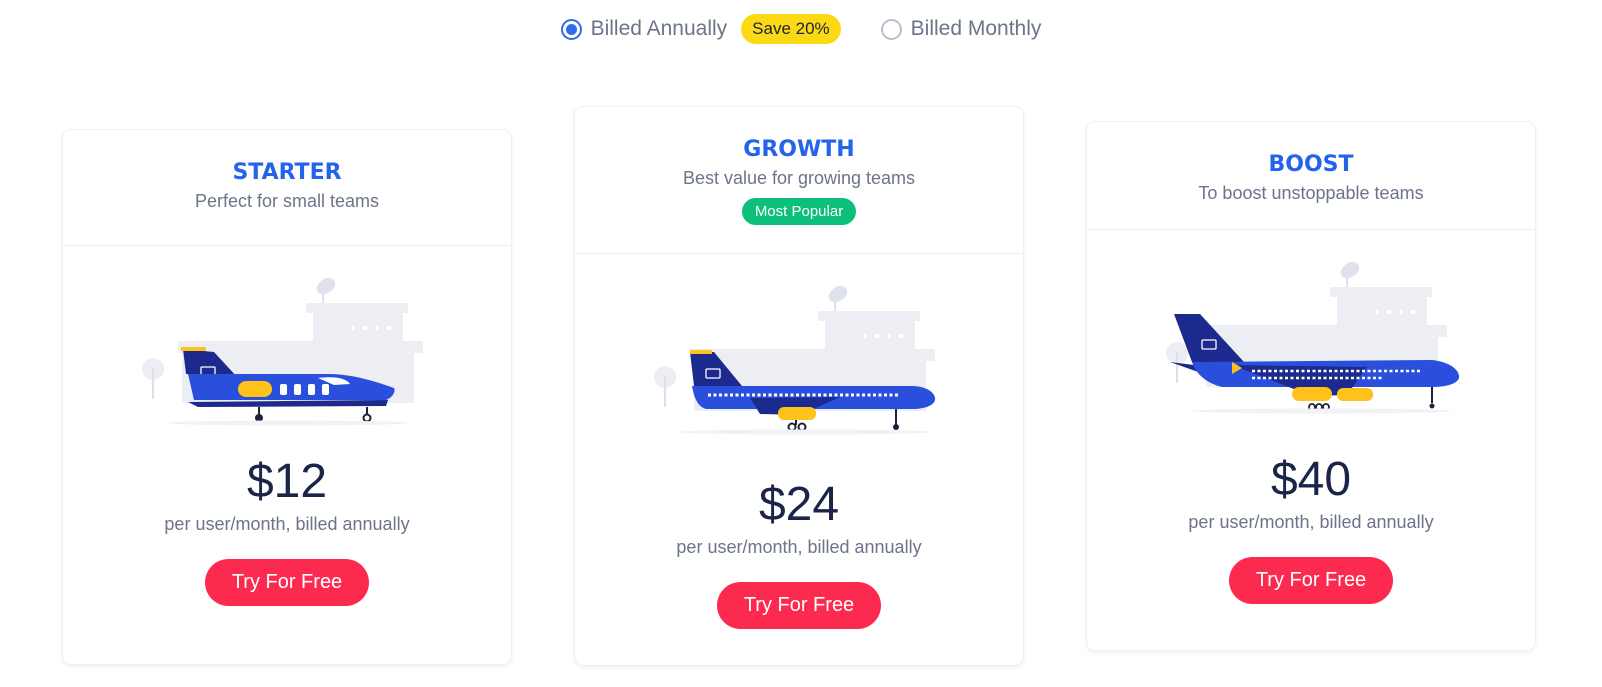 This screenshot has height=687, width=1602. Describe the element at coordinates (1311, 193) in the screenshot. I see `plan-description: To boost unstoppable teams` at that location.